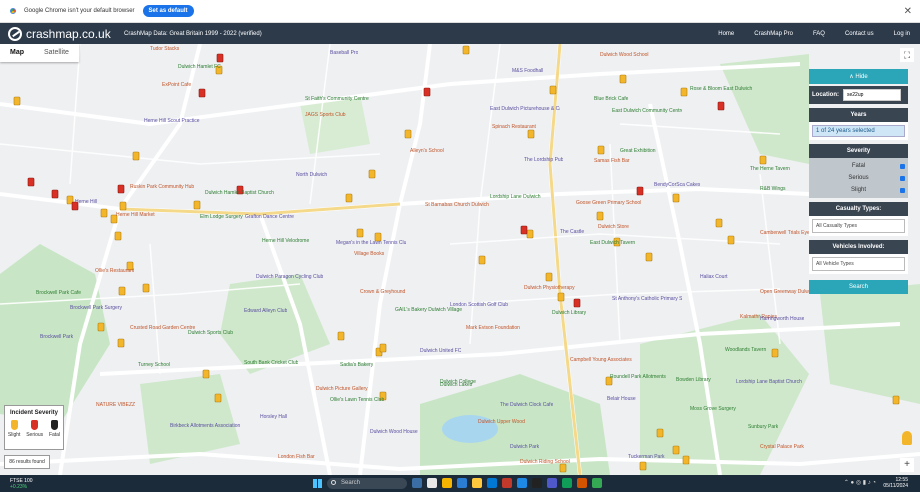 The image size is (920, 492). What do you see at coordinates (693, 380) in the screenshot?
I see `map-poi-label: Bowden Library` at bounding box center [693, 380].